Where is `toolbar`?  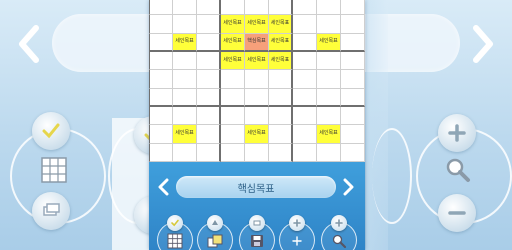
toolbar is located at coordinates (257, 231).